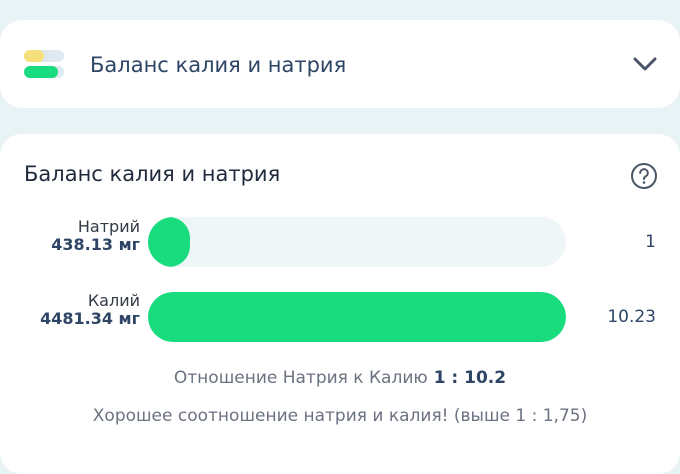  What do you see at coordinates (90, 318) in the screenshot?
I see `potassium-amount: 4481.34 мг` at bounding box center [90, 318].